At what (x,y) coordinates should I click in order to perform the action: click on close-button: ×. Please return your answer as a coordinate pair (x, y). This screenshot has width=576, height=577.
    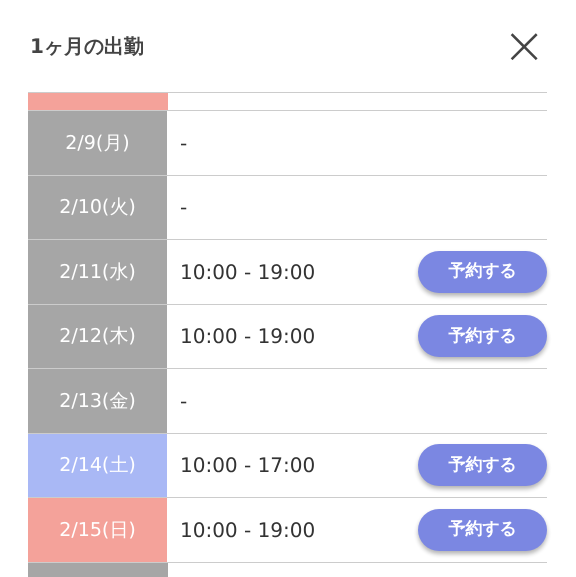
    Looking at the image, I should click on (524, 46).